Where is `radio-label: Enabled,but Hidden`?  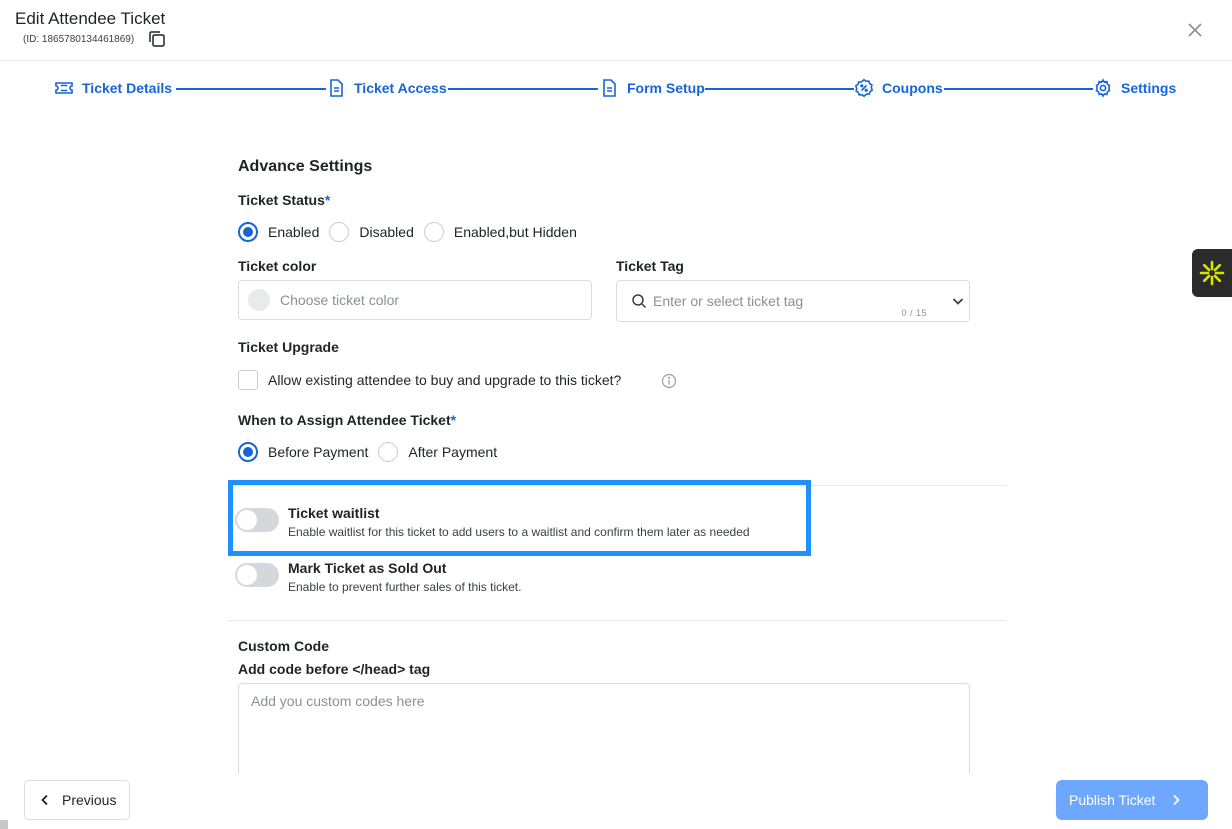
radio-label: Enabled,but Hidden is located at coordinates (515, 232).